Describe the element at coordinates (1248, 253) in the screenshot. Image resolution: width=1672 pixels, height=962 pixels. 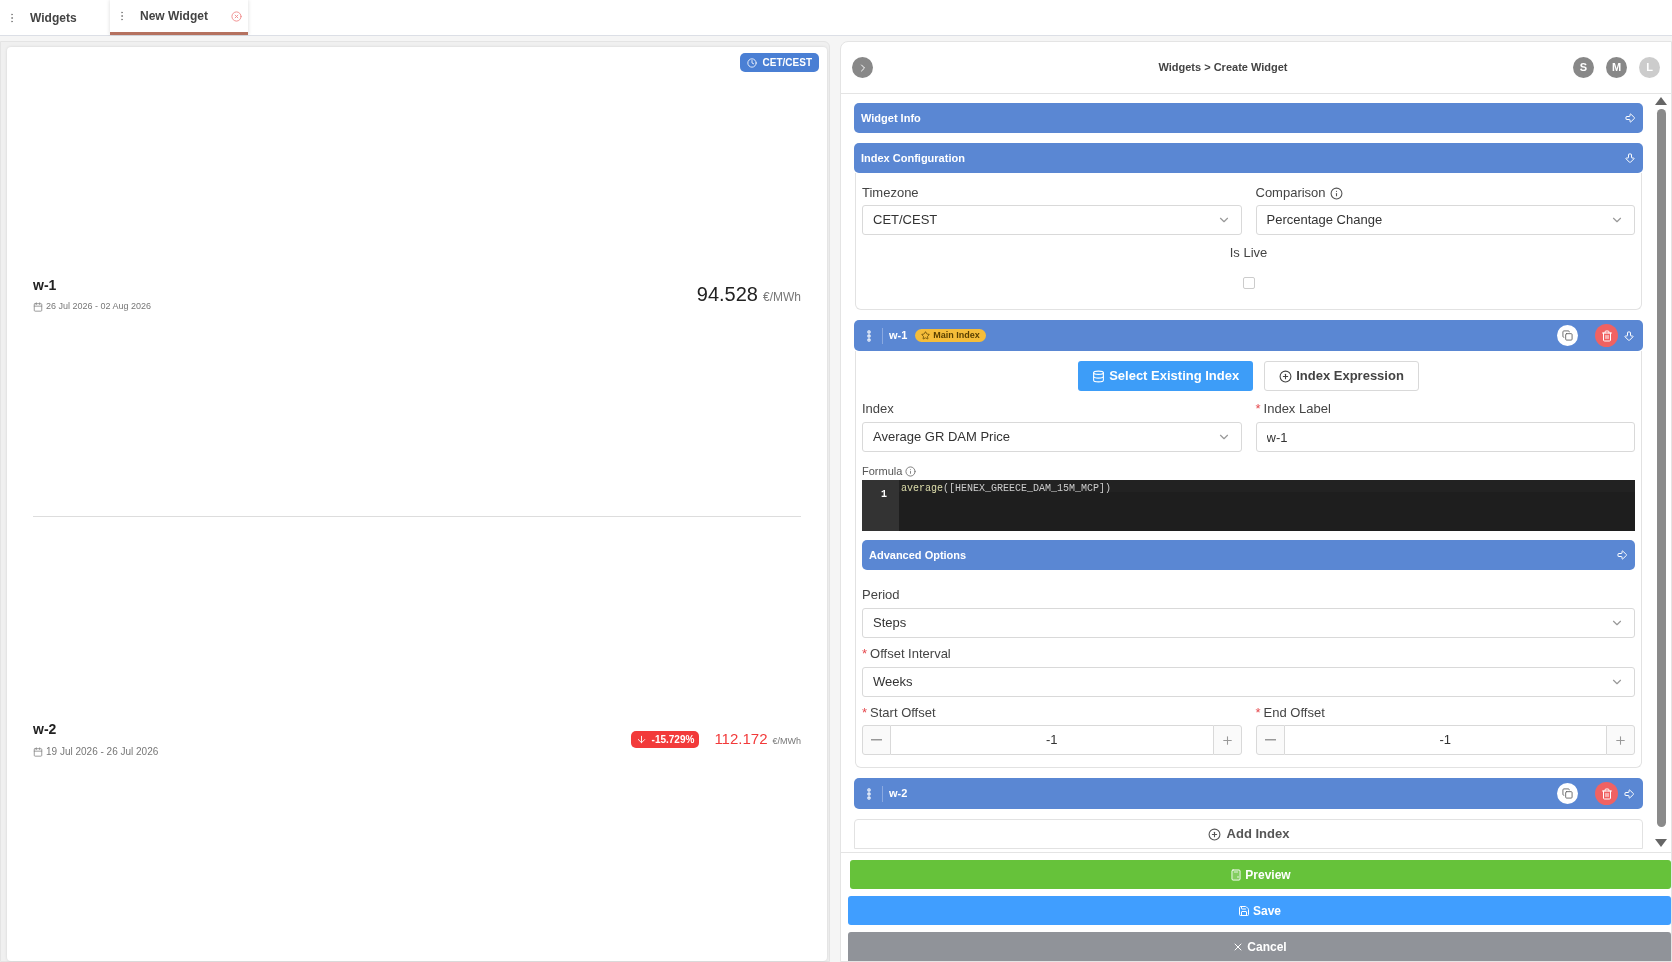
I see `field-label: Is Live` at that location.